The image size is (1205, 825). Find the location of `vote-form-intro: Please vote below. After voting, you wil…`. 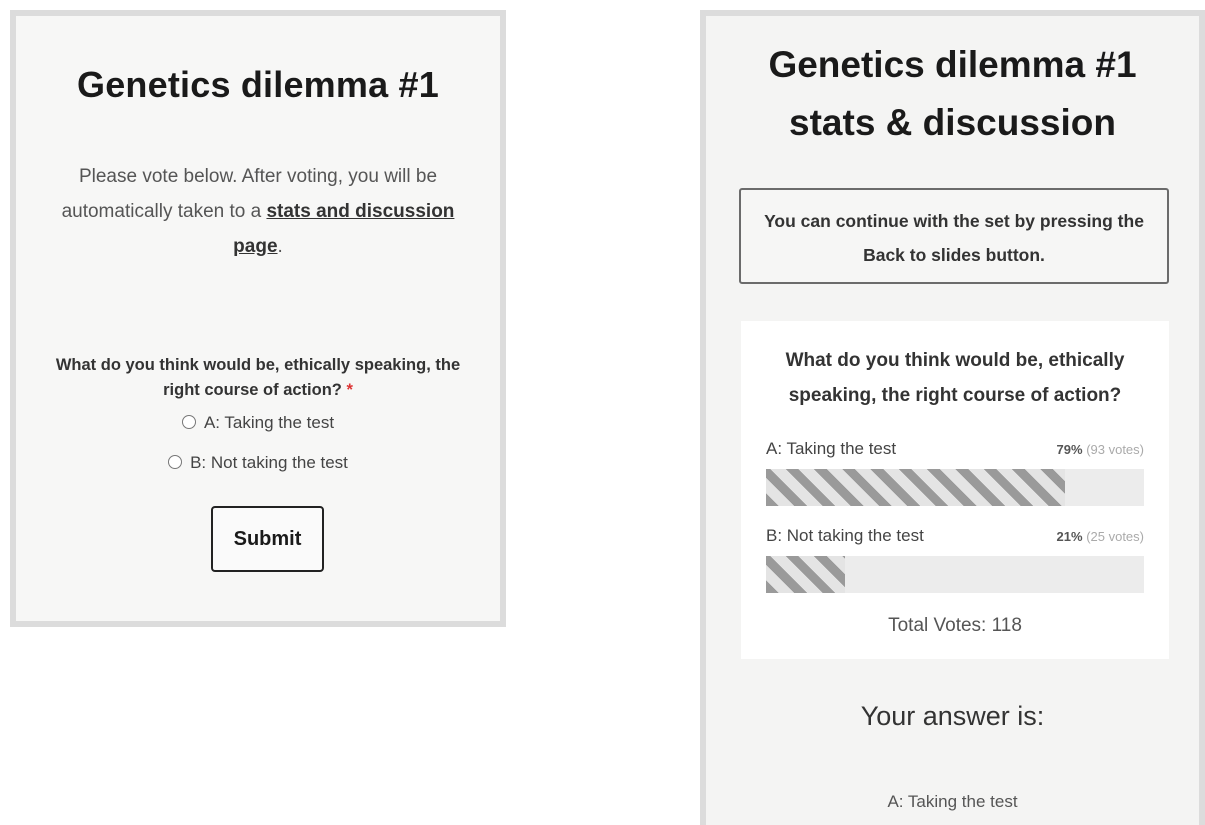

vote-form-intro: Please vote below. After voting, you wil… is located at coordinates (258, 211).